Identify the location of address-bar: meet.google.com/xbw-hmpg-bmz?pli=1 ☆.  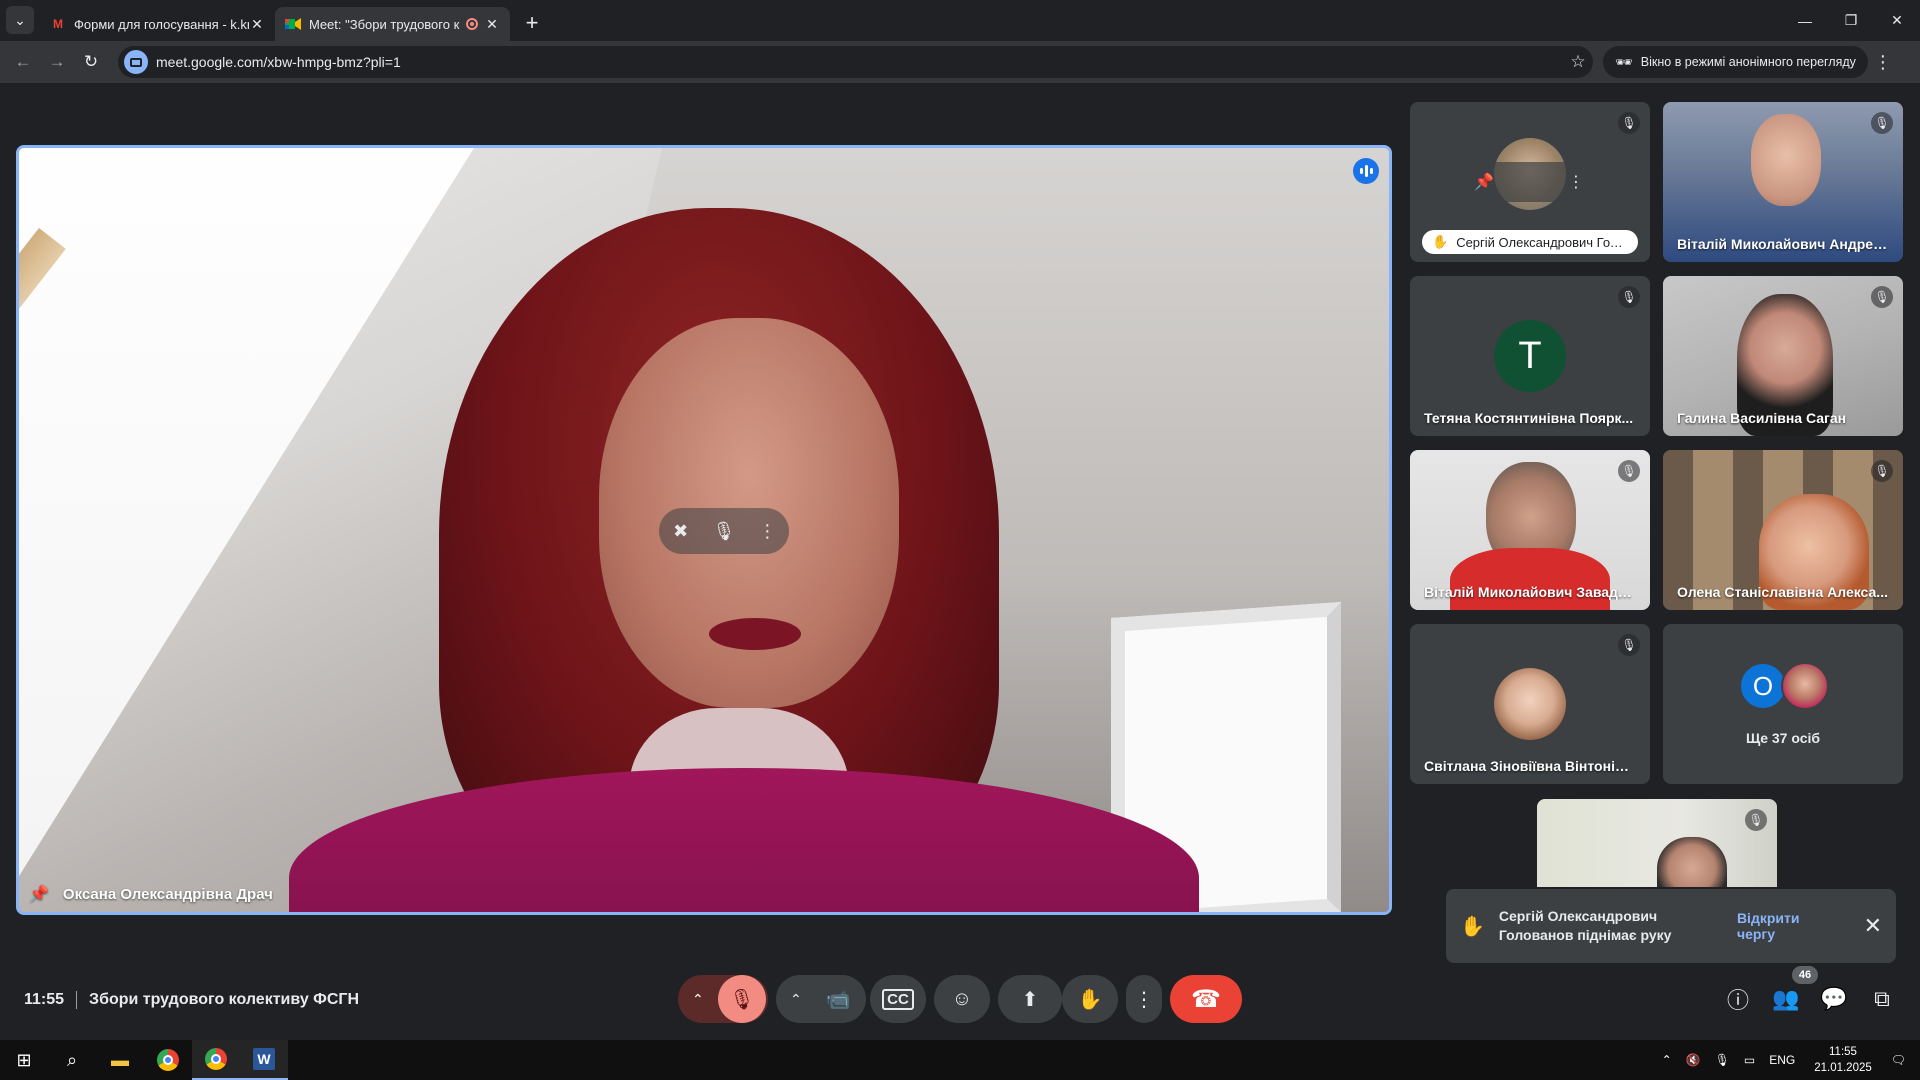
(855, 62).